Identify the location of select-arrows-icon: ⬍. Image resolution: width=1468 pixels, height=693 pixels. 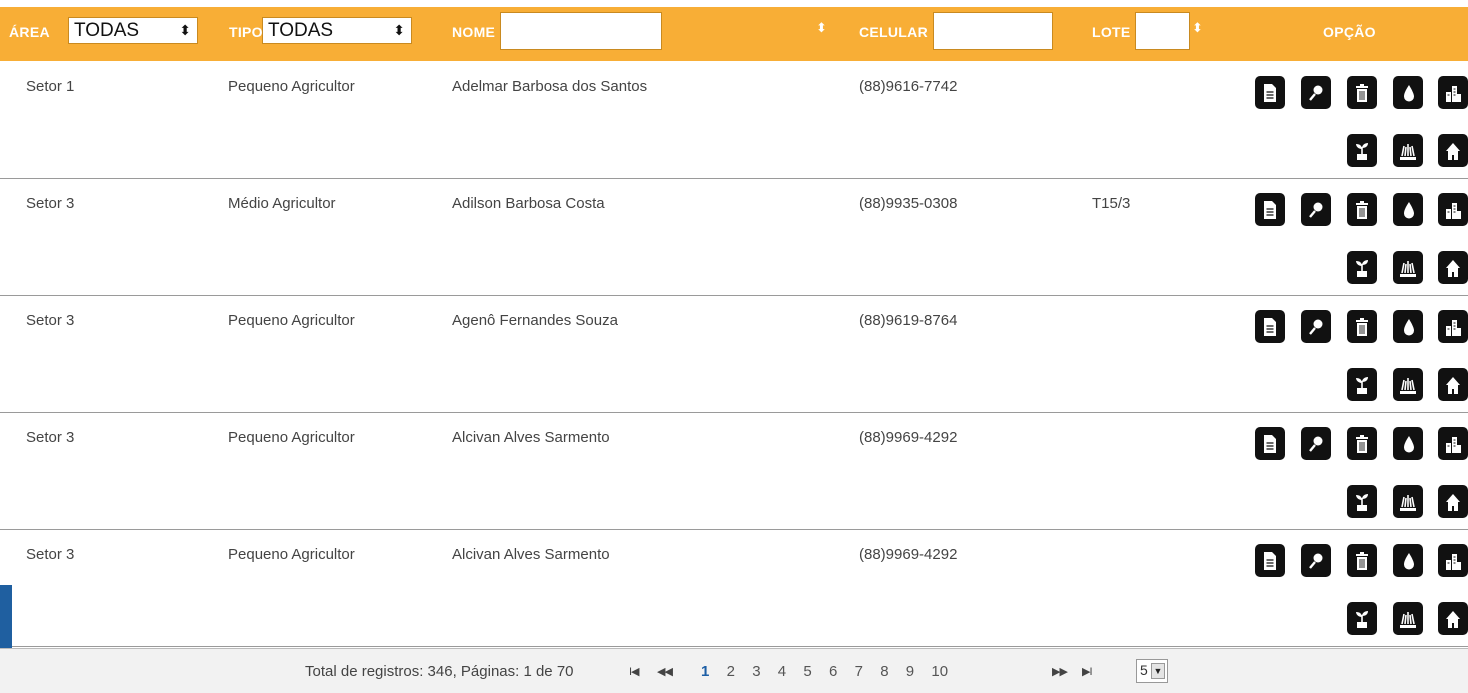
(399, 30).